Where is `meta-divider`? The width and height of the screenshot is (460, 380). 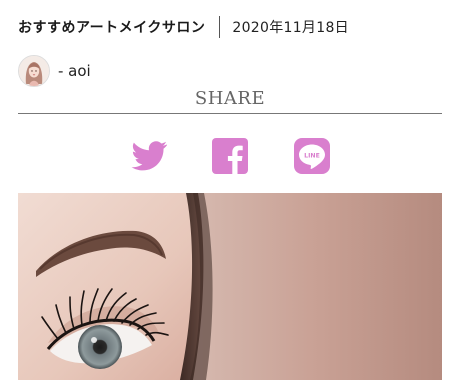 meta-divider is located at coordinates (220, 27).